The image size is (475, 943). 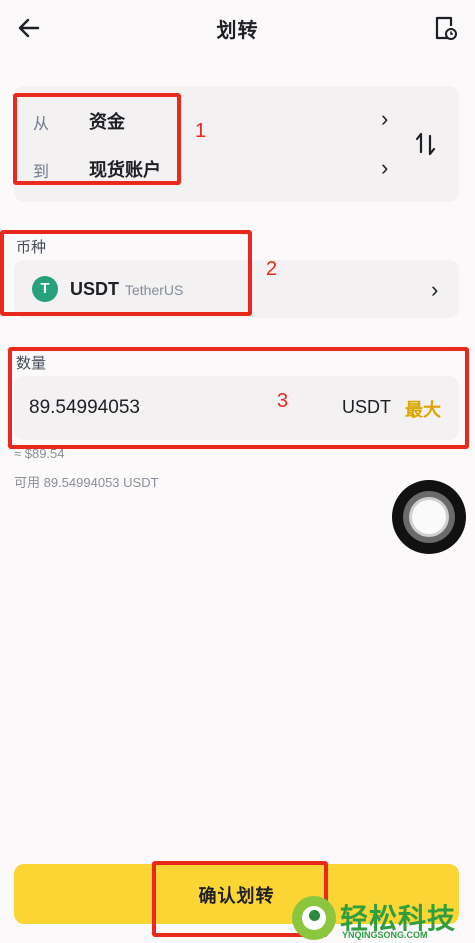 What do you see at coordinates (314, 918) in the screenshot?
I see `watermark-logo-icon` at bounding box center [314, 918].